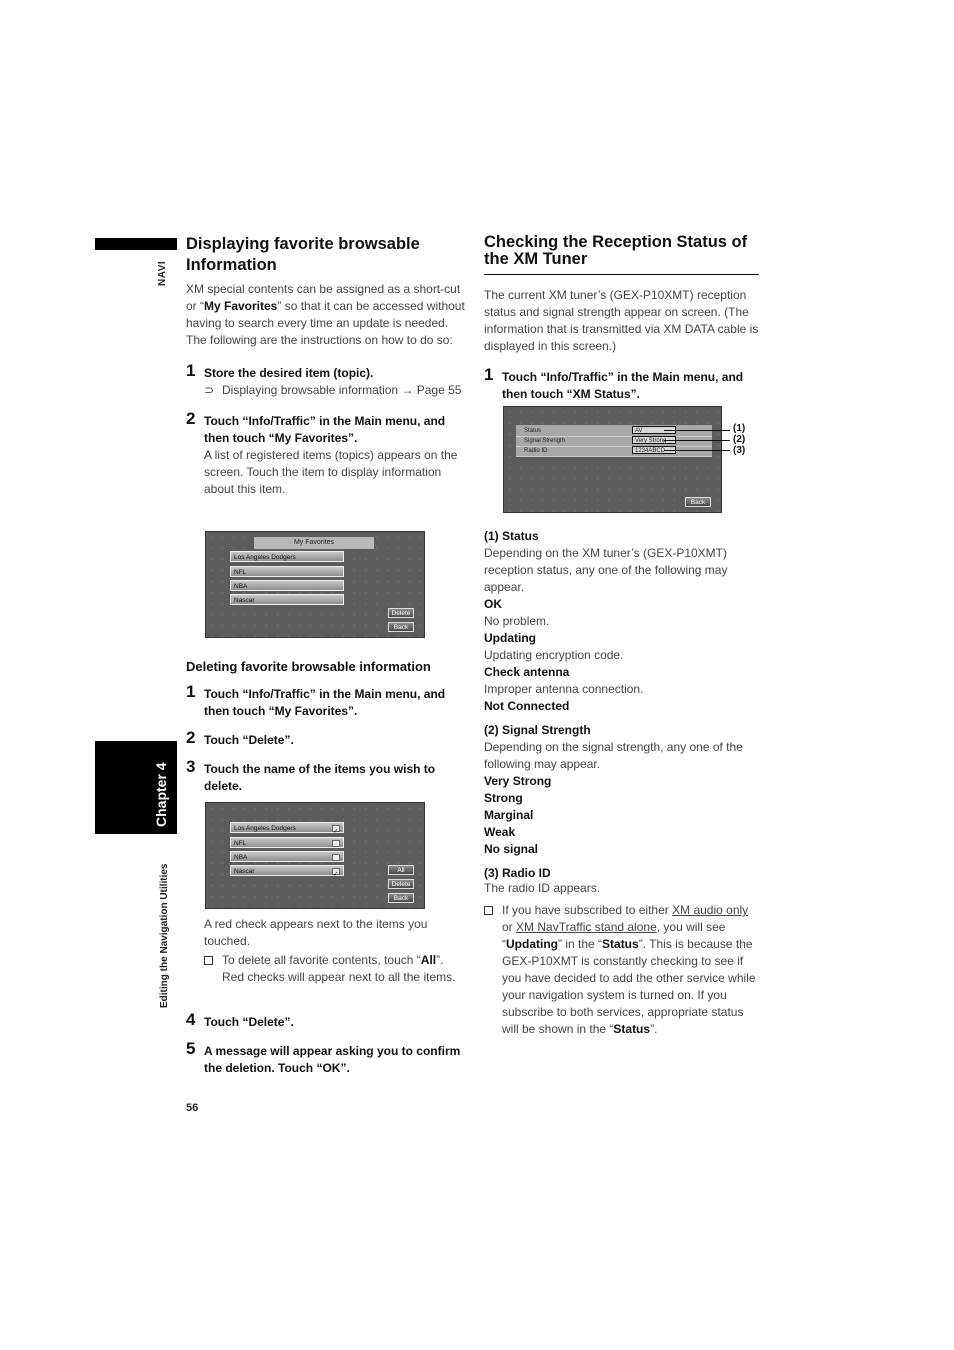  Describe the element at coordinates (208, 960) in the screenshot. I see `note-icon` at that location.